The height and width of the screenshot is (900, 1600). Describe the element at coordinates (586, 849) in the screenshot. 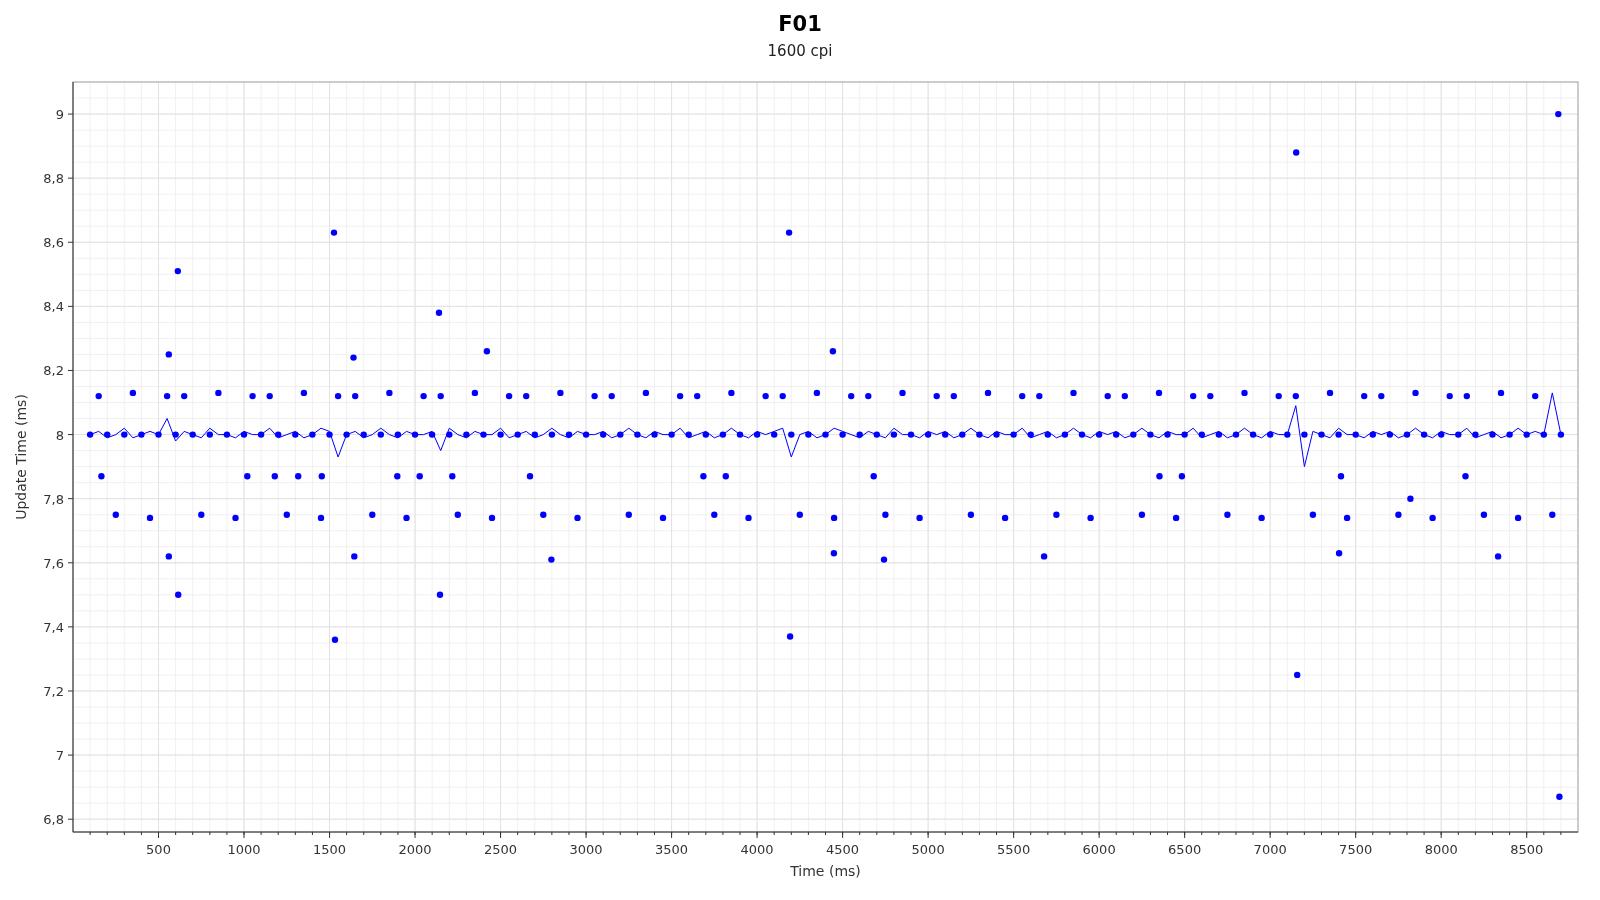

I see `axis-tick-label: 3000` at that location.